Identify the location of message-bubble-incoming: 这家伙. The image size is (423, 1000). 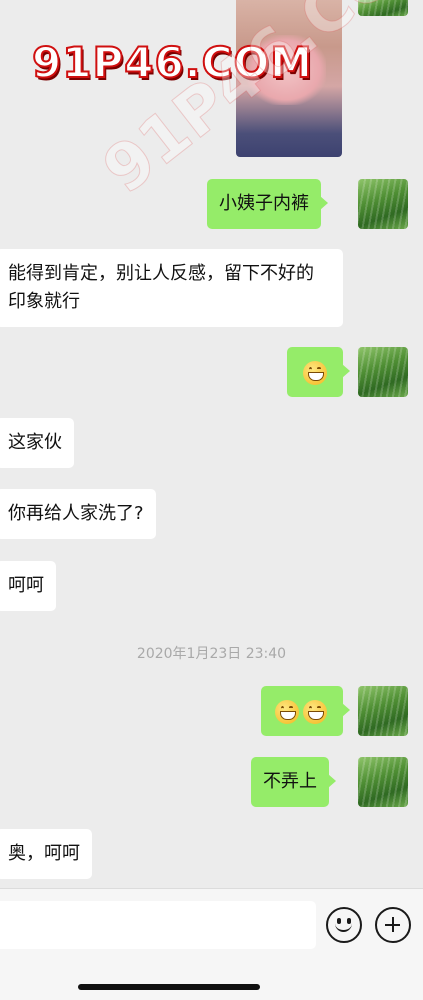
(37, 443).